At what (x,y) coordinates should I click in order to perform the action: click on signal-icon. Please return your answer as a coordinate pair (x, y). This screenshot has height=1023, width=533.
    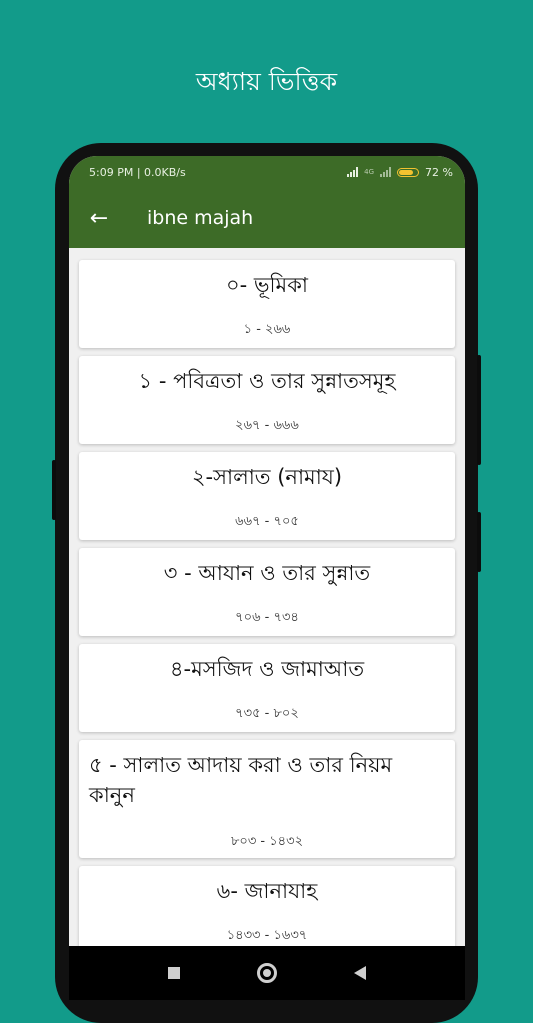
    Looking at the image, I should click on (353, 172).